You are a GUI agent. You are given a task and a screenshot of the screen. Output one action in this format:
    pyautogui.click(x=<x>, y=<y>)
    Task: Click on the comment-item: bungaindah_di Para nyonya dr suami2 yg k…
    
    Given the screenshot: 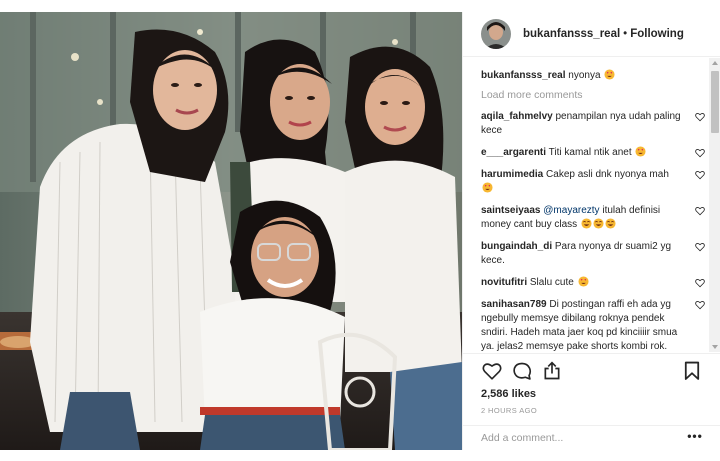 What is the action you would take?
    pyautogui.click(x=593, y=254)
    